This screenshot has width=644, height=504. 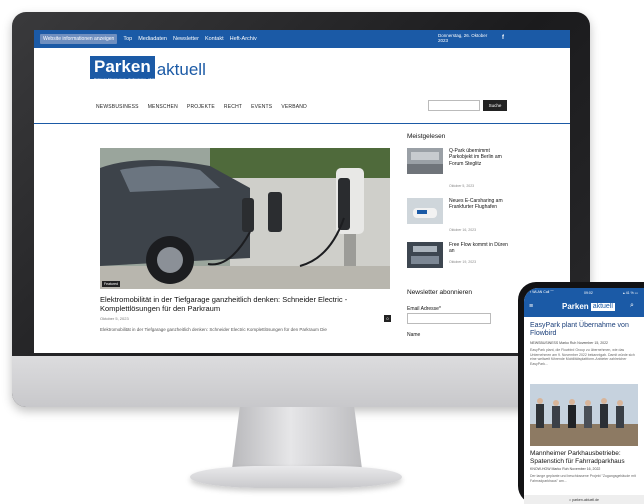 What do you see at coordinates (414, 335) in the screenshot?
I see `name-label: Name` at bounding box center [414, 335].